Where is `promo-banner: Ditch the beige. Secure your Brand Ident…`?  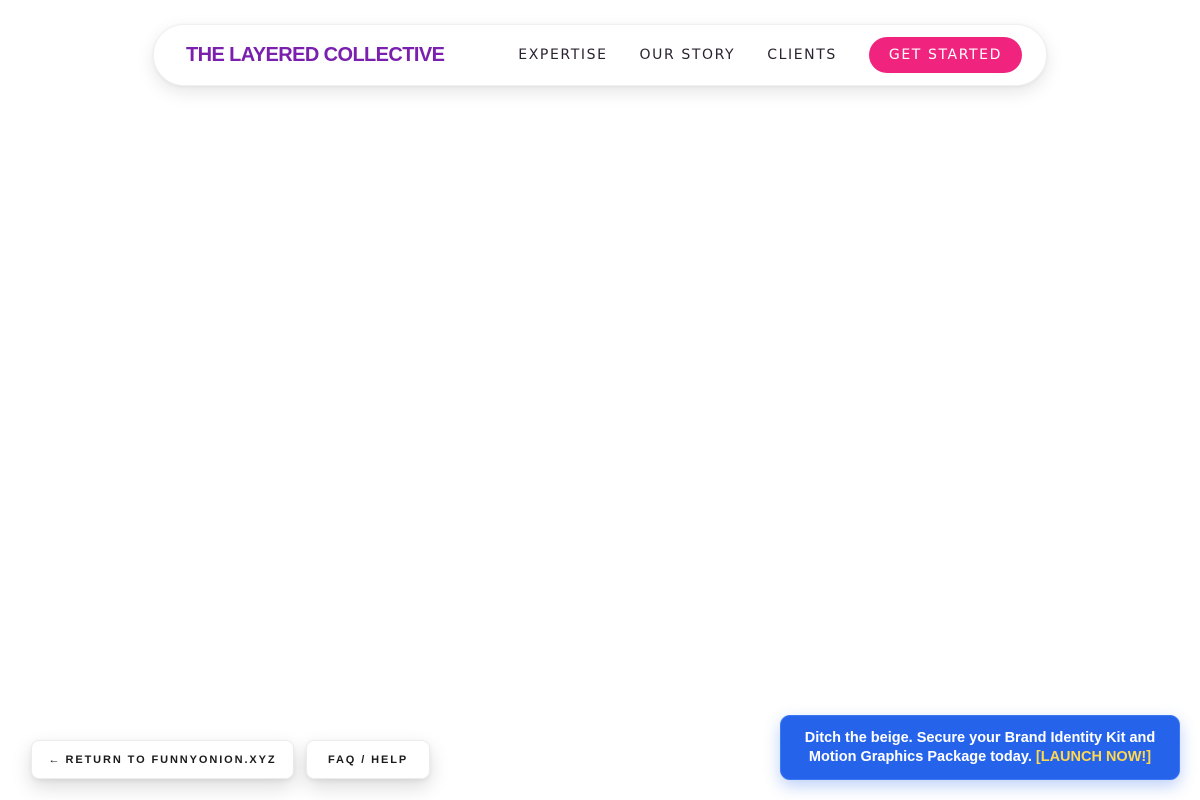 promo-banner: Ditch the beige. Secure your Brand Ident… is located at coordinates (980, 747).